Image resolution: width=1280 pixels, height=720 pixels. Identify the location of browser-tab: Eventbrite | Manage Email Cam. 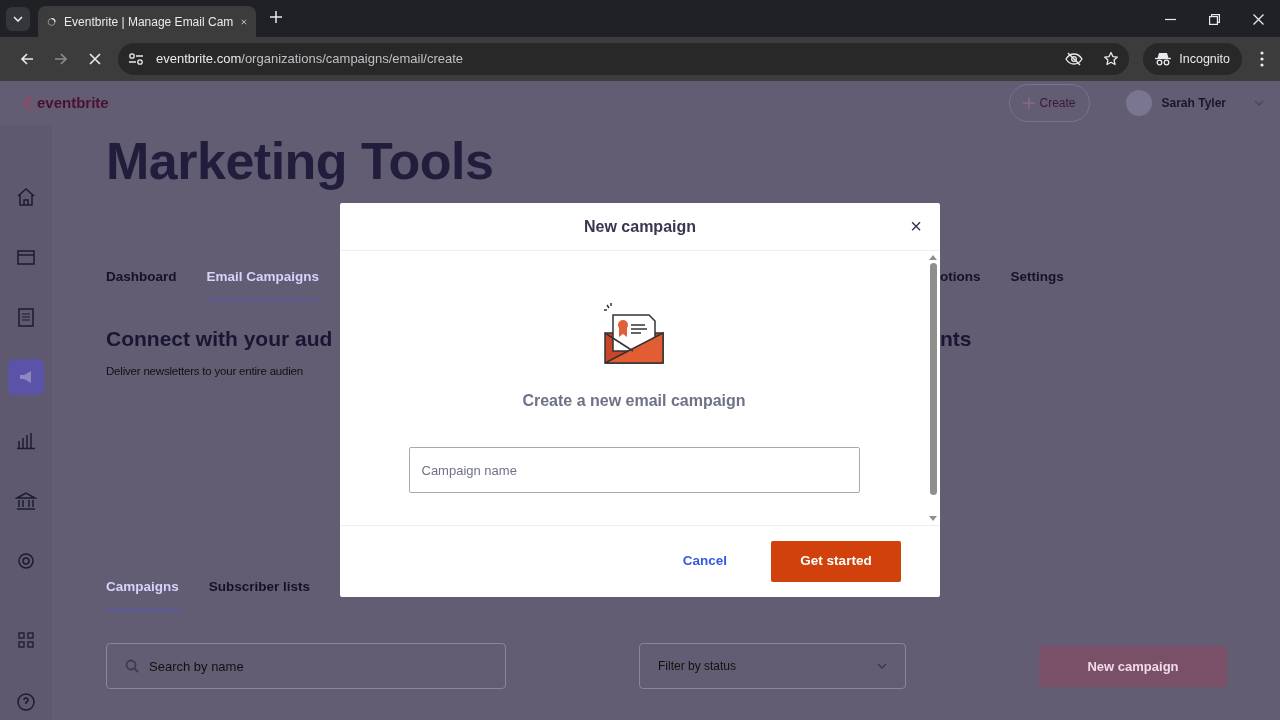
(147, 21).